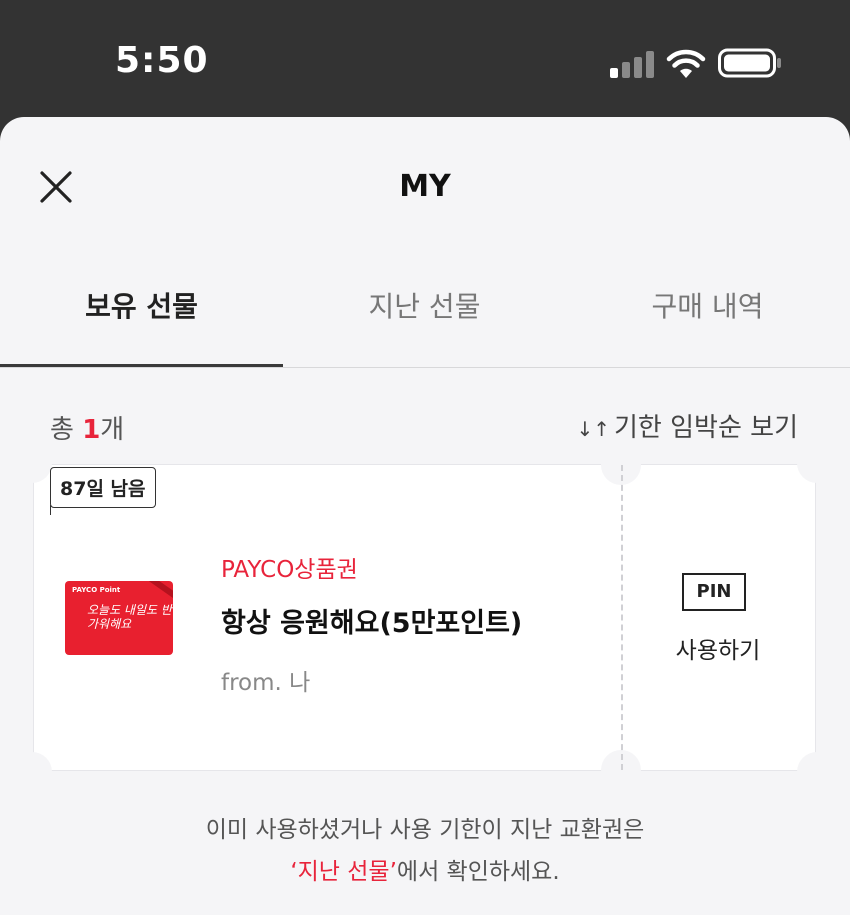 This screenshot has height=915, width=850. What do you see at coordinates (707, 323) in the screenshot?
I see `tab-purchase-history: 구매 내역` at bounding box center [707, 323].